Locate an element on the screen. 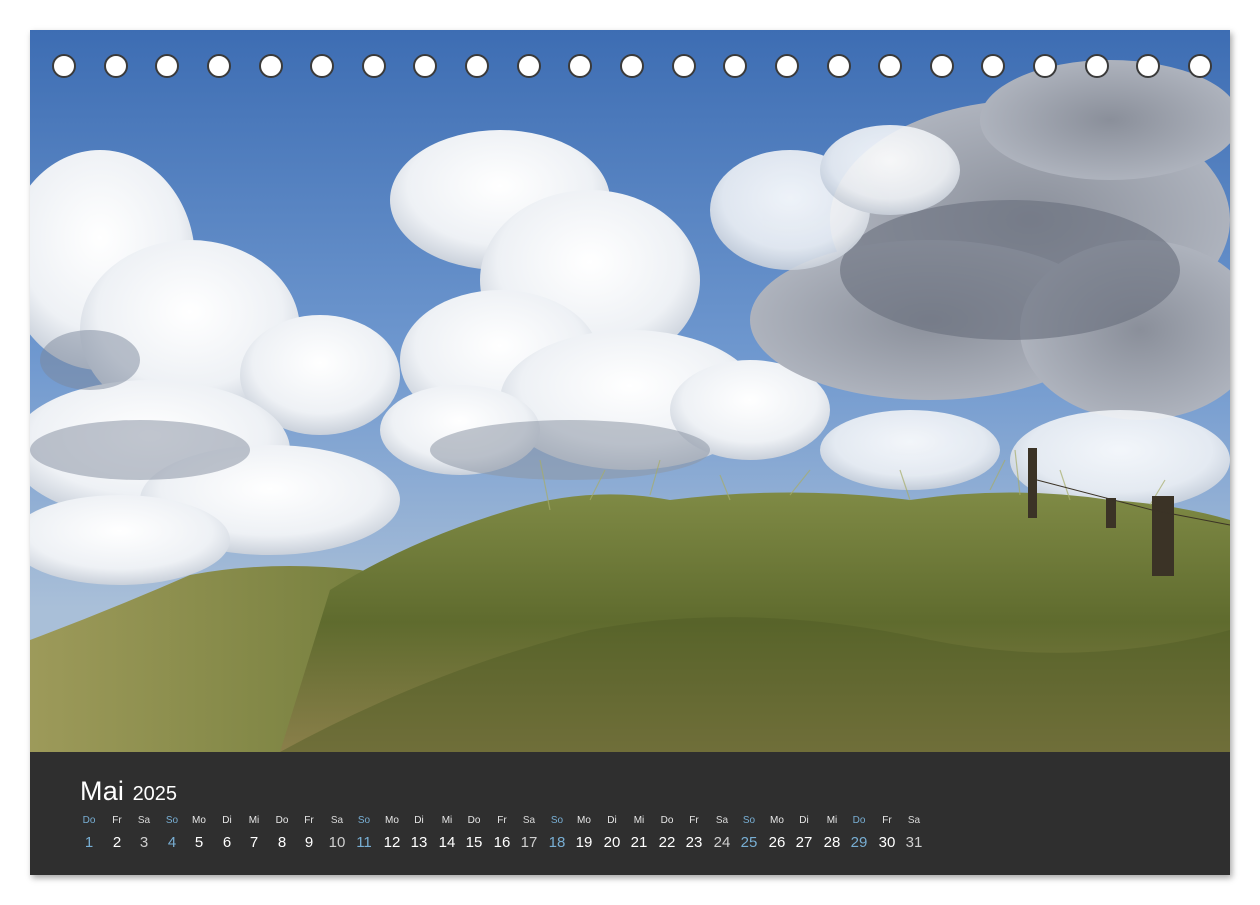  day-number: 14 is located at coordinates (447, 842).